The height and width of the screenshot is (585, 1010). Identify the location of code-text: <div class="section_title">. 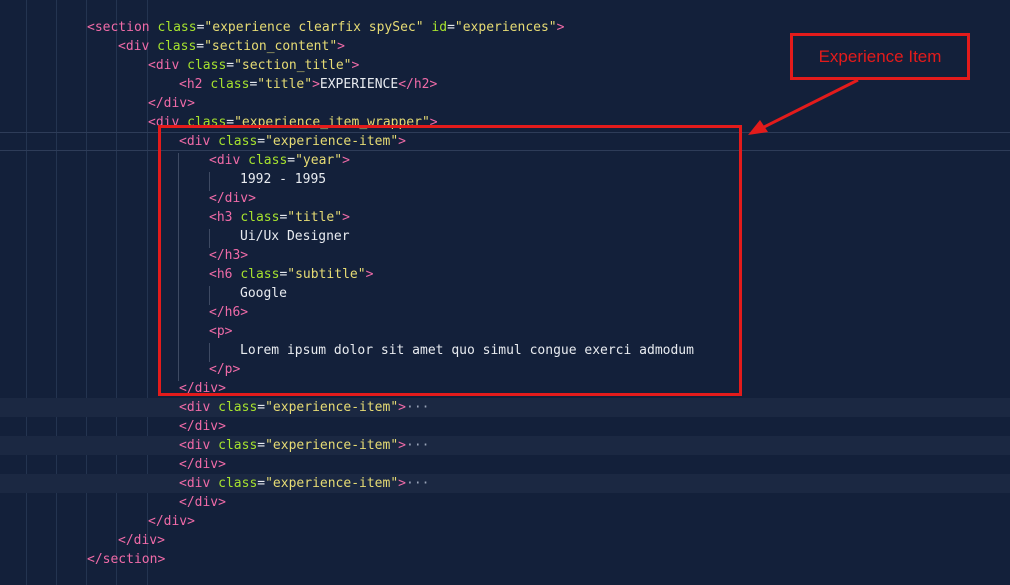
(253, 65).